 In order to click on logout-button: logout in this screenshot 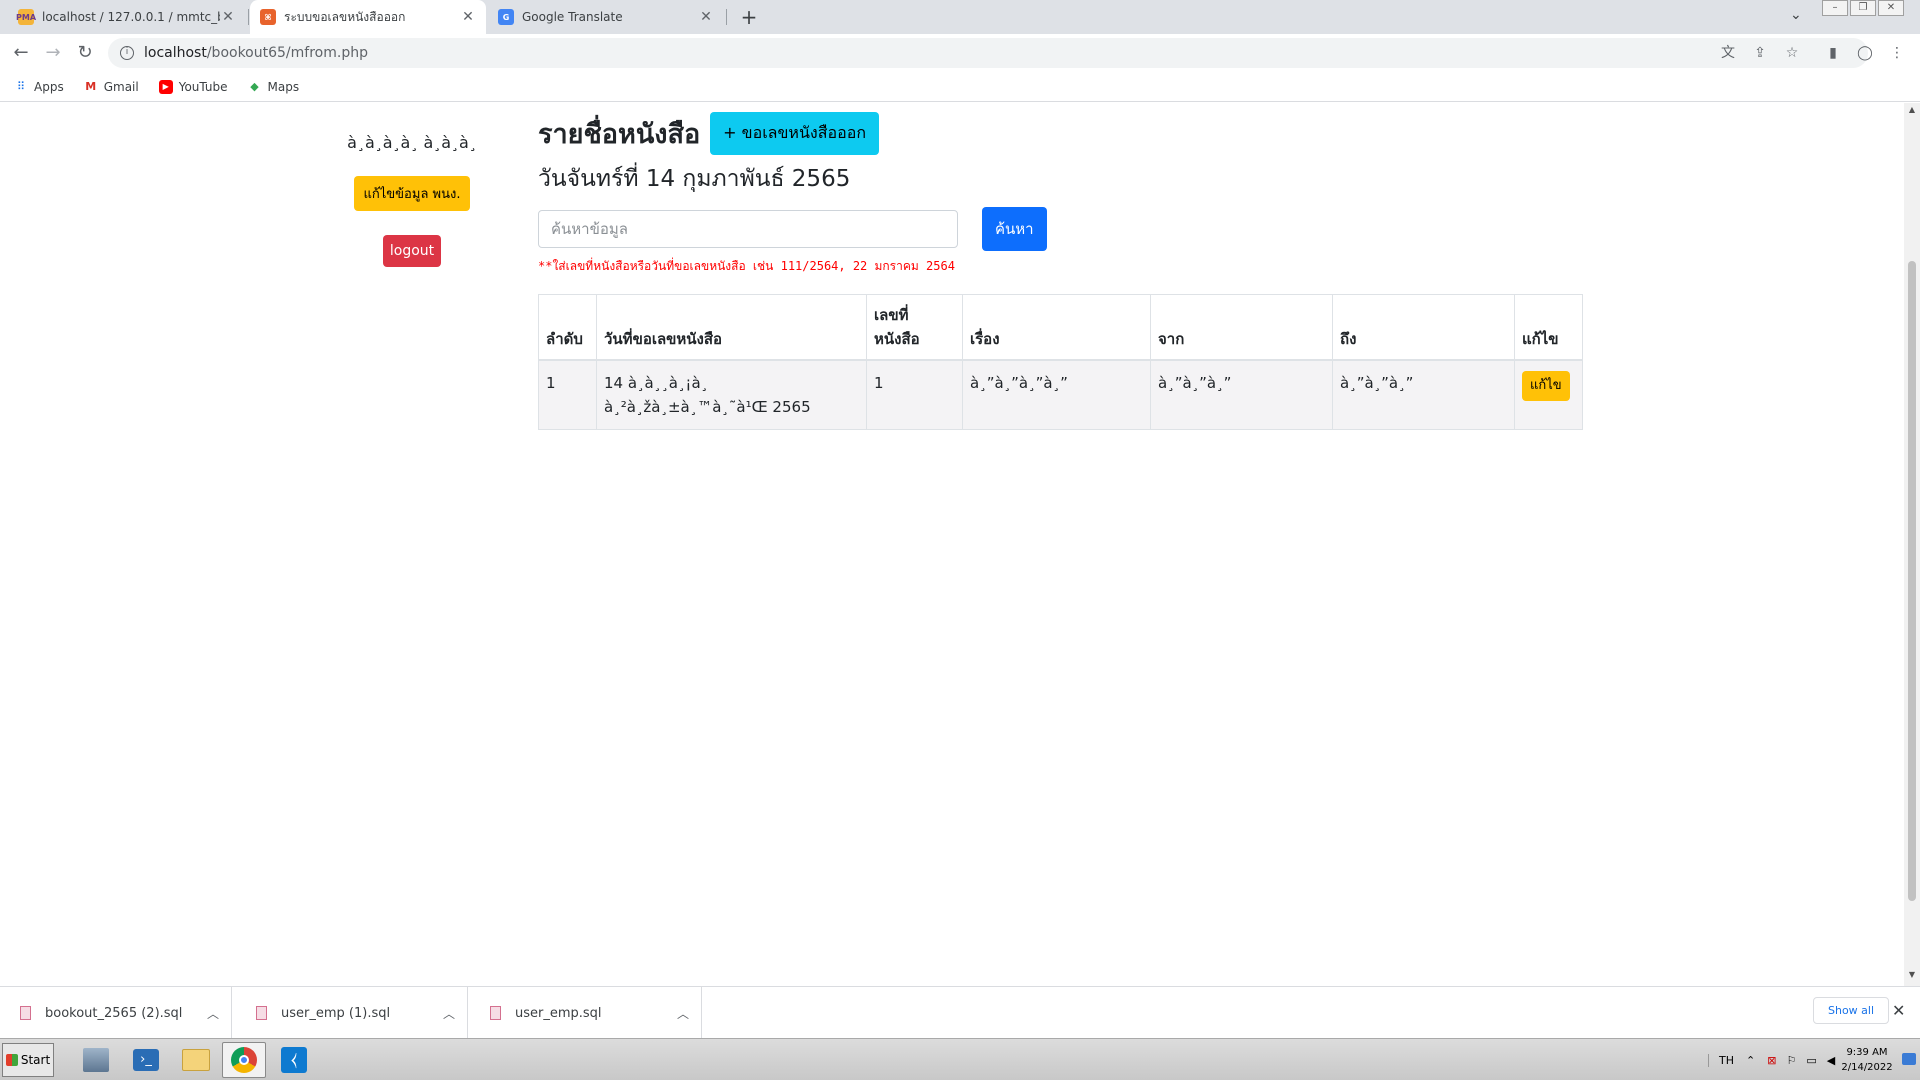, I will do `click(412, 251)`.